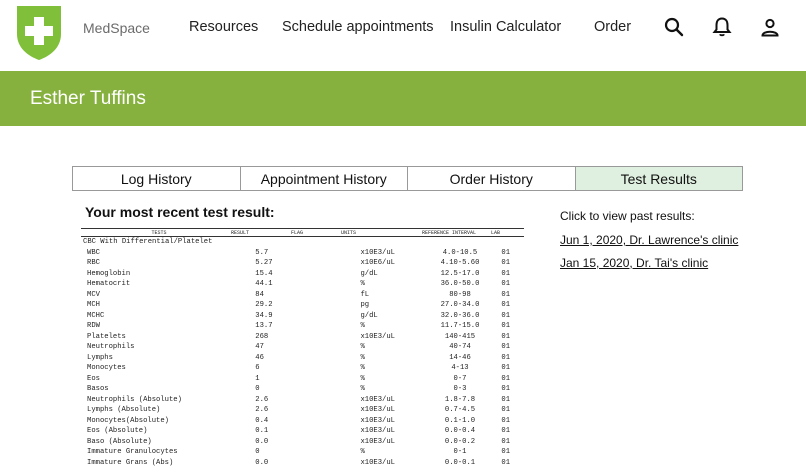  Describe the element at coordinates (492, 178) in the screenshot. I see `tab-order-history: Order History` at that location.